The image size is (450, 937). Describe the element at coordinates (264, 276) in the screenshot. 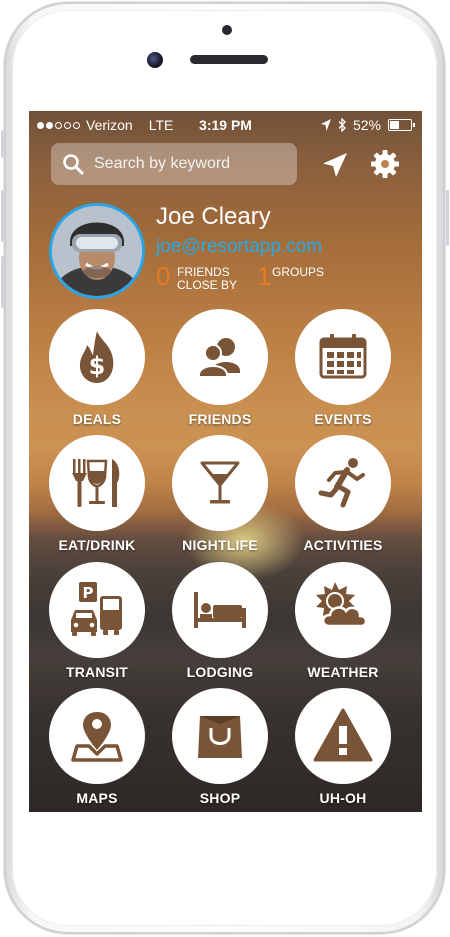

I see `groups-count: 1` at that location.